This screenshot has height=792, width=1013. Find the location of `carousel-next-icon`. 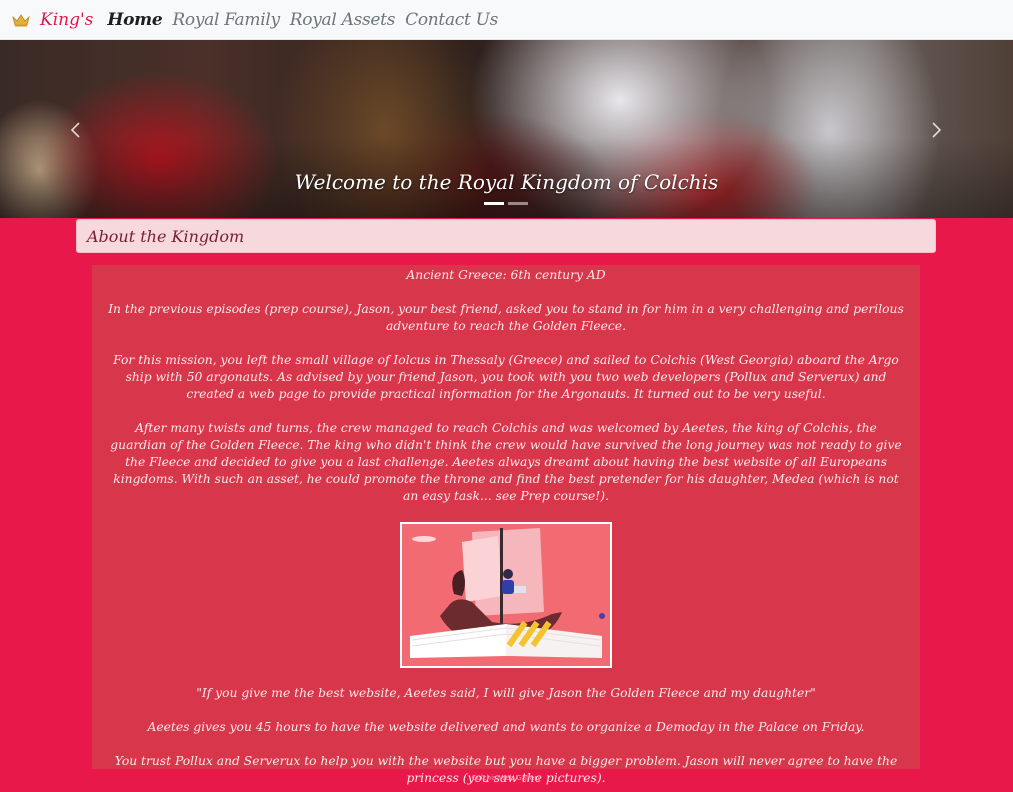

carousel-next-icon is located at coordinates (936, 130).